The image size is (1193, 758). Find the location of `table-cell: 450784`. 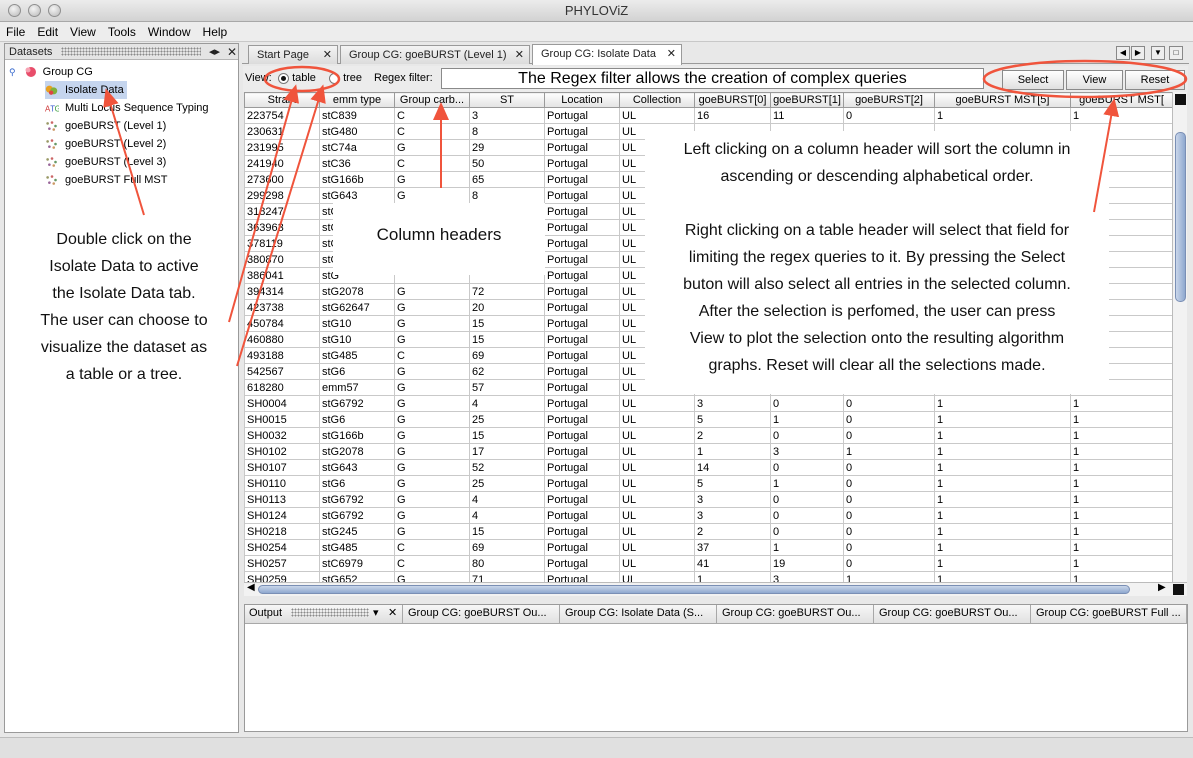

table-cell: 450784 is located at coordinates (282, 323).